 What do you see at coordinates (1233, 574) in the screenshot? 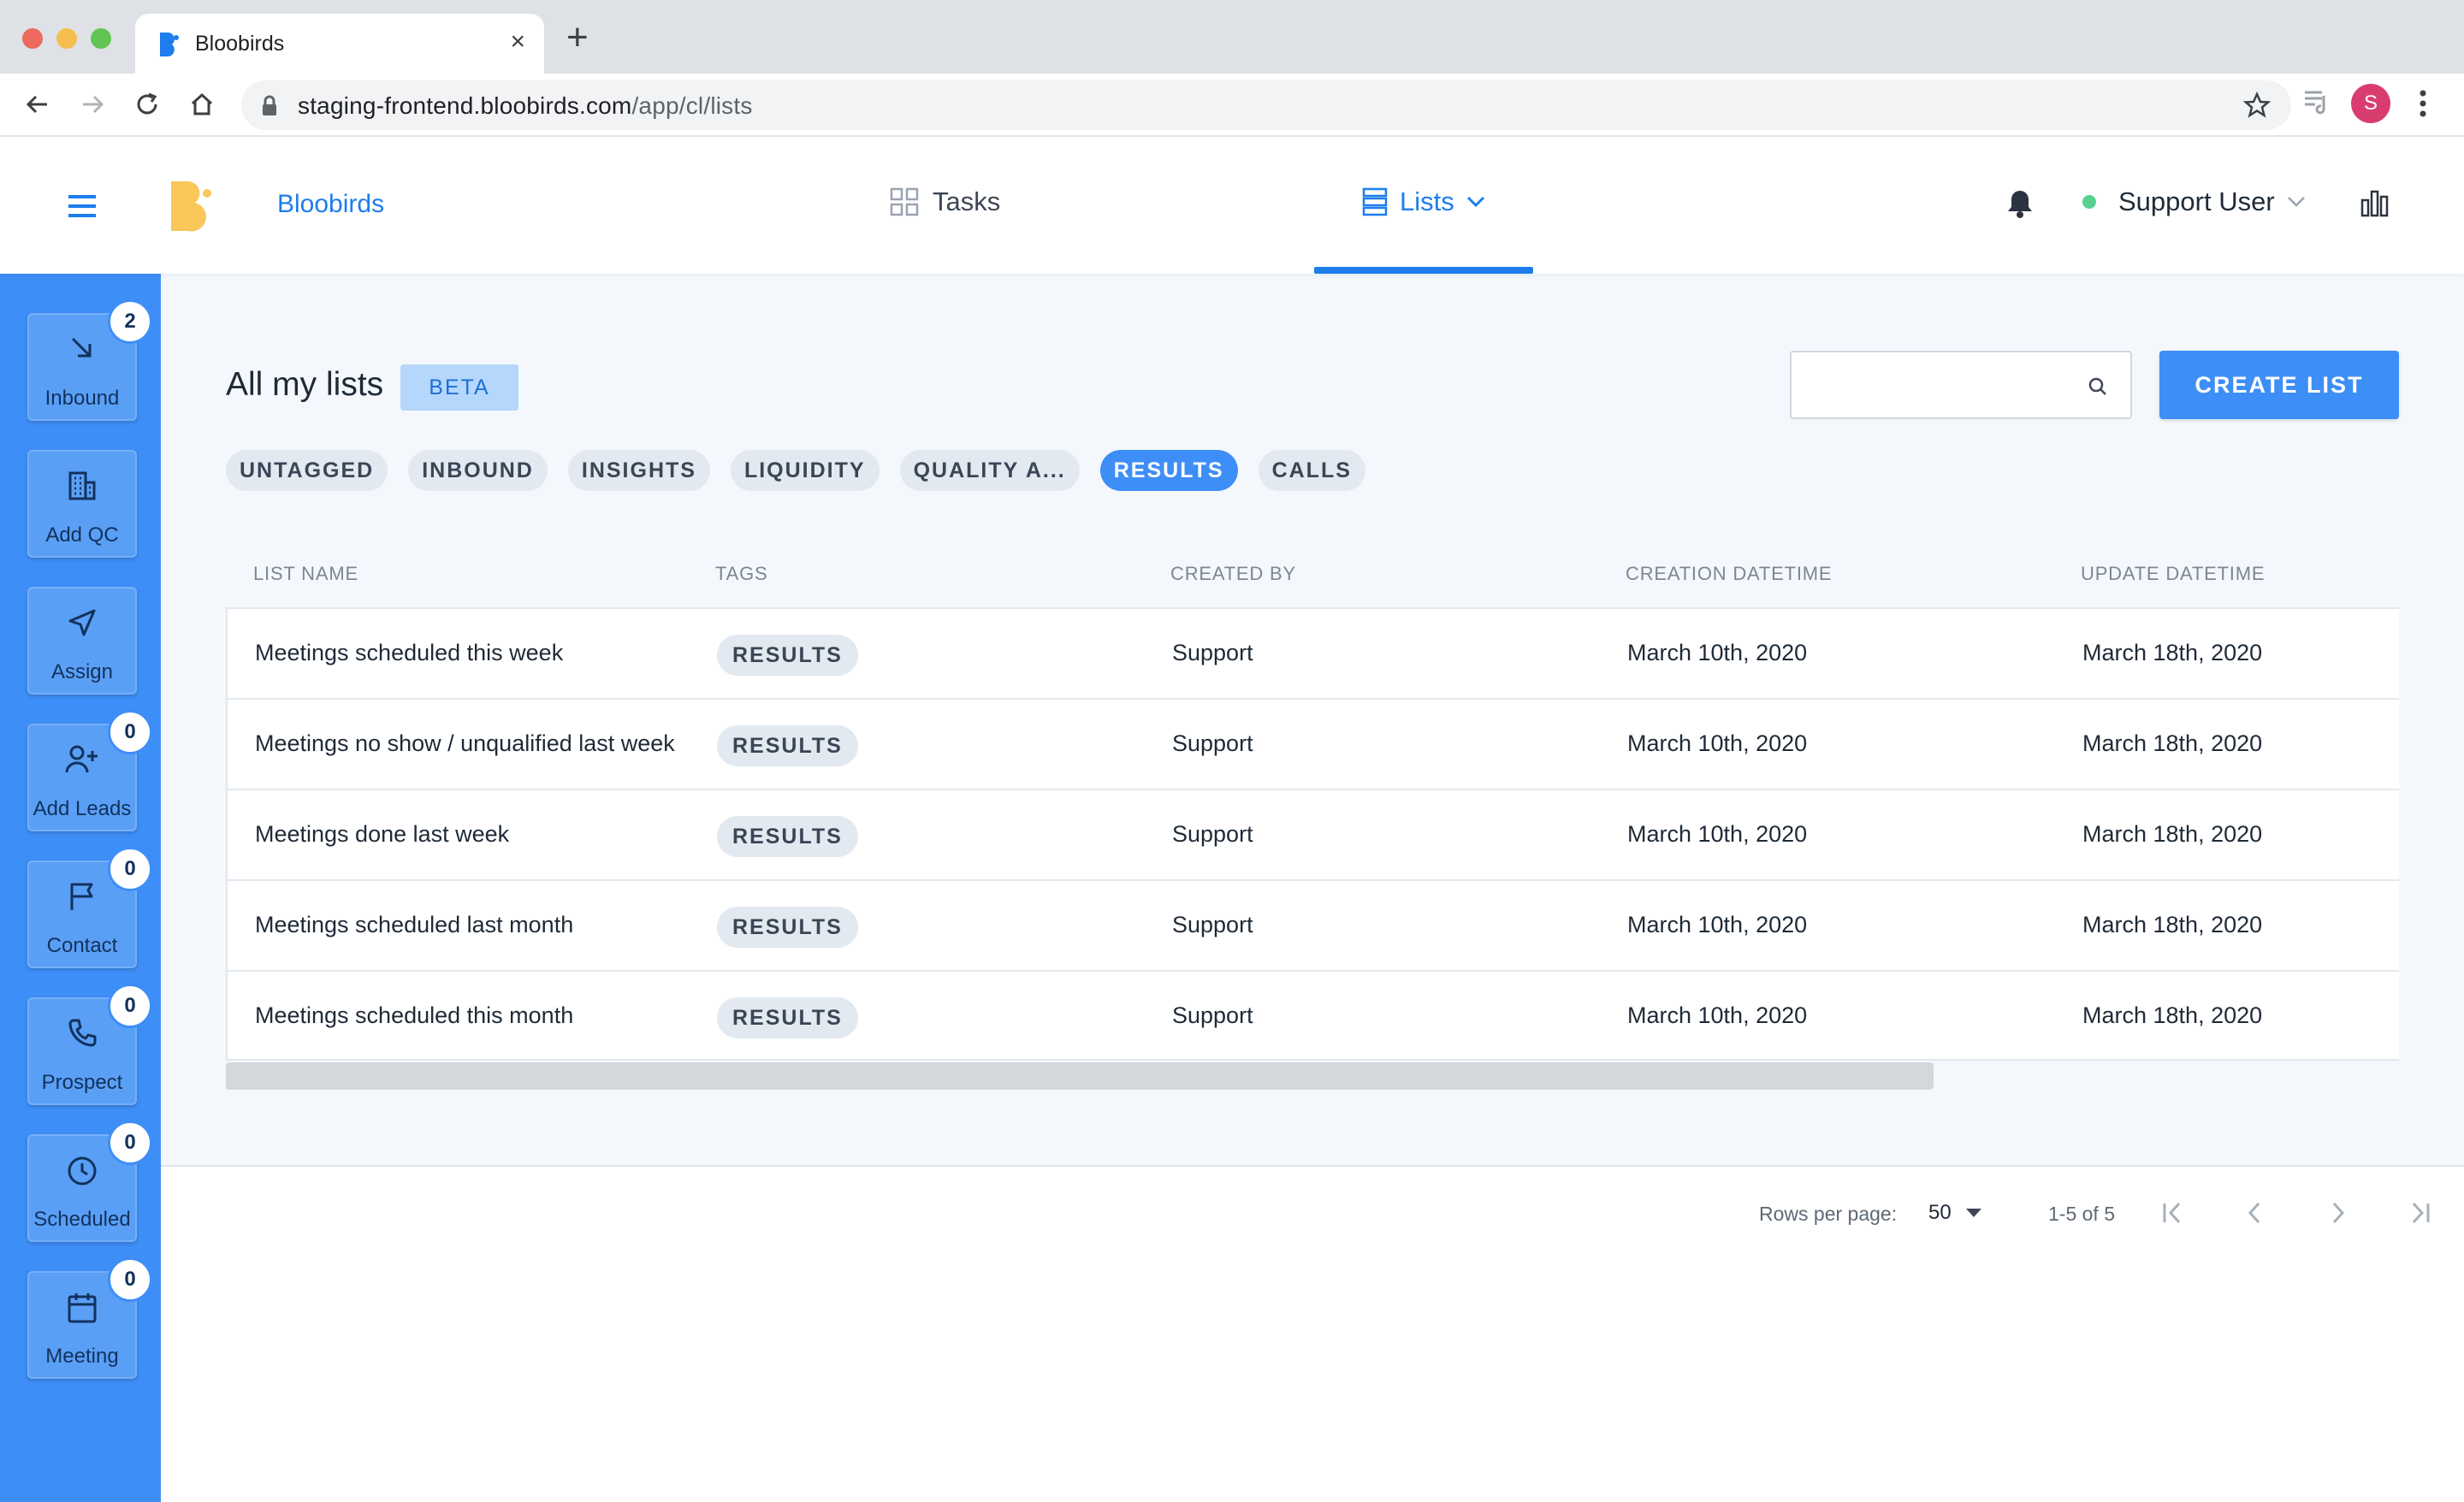
I see `column-header-created-by: CREATED BY` at bounding box center [1233, 574].